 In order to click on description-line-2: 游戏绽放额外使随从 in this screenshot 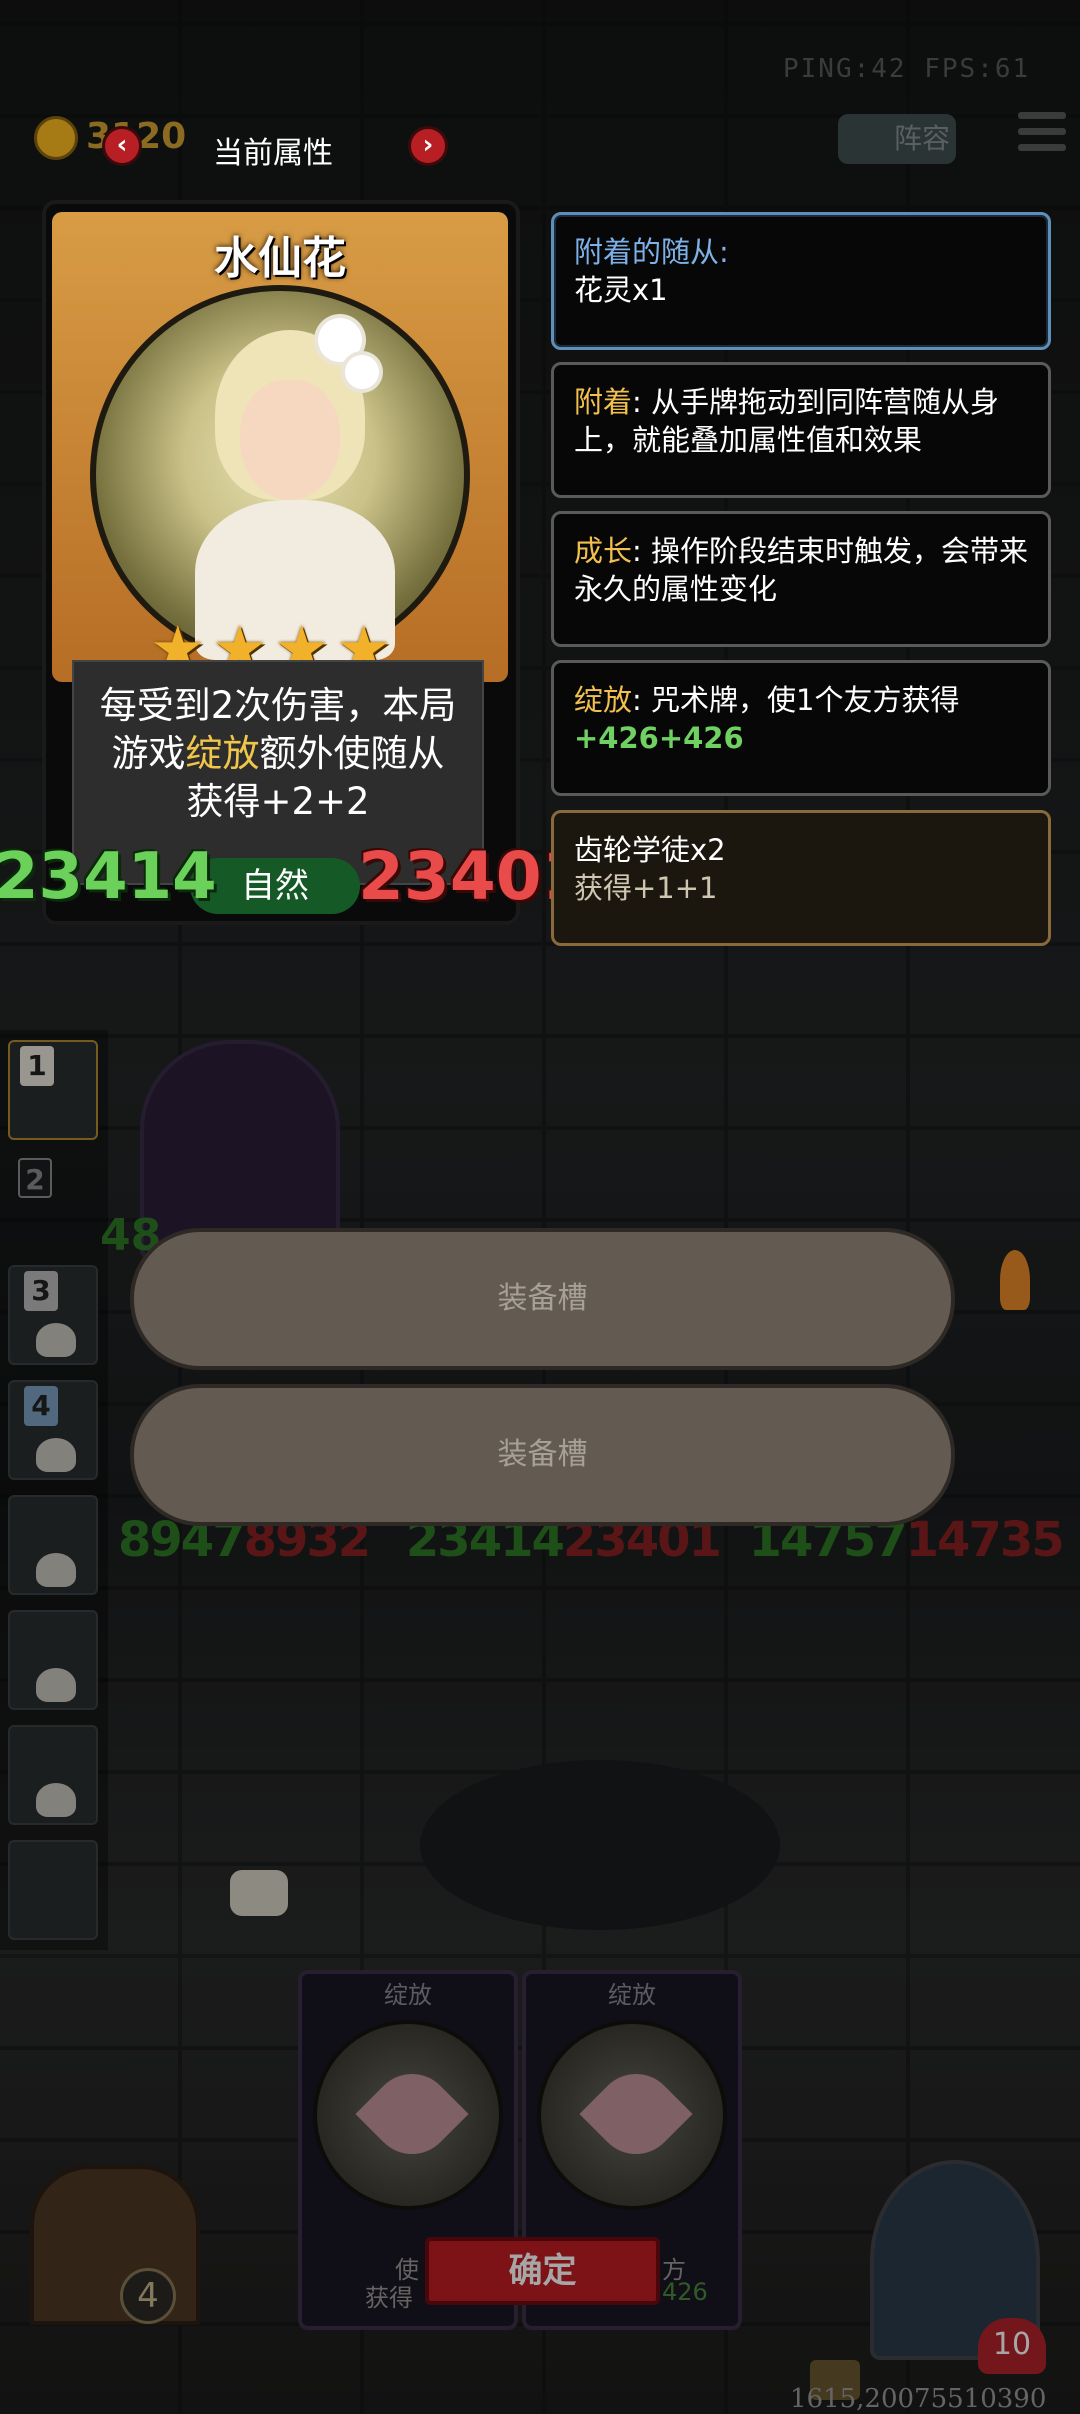, I will do `click(278, 754)`.